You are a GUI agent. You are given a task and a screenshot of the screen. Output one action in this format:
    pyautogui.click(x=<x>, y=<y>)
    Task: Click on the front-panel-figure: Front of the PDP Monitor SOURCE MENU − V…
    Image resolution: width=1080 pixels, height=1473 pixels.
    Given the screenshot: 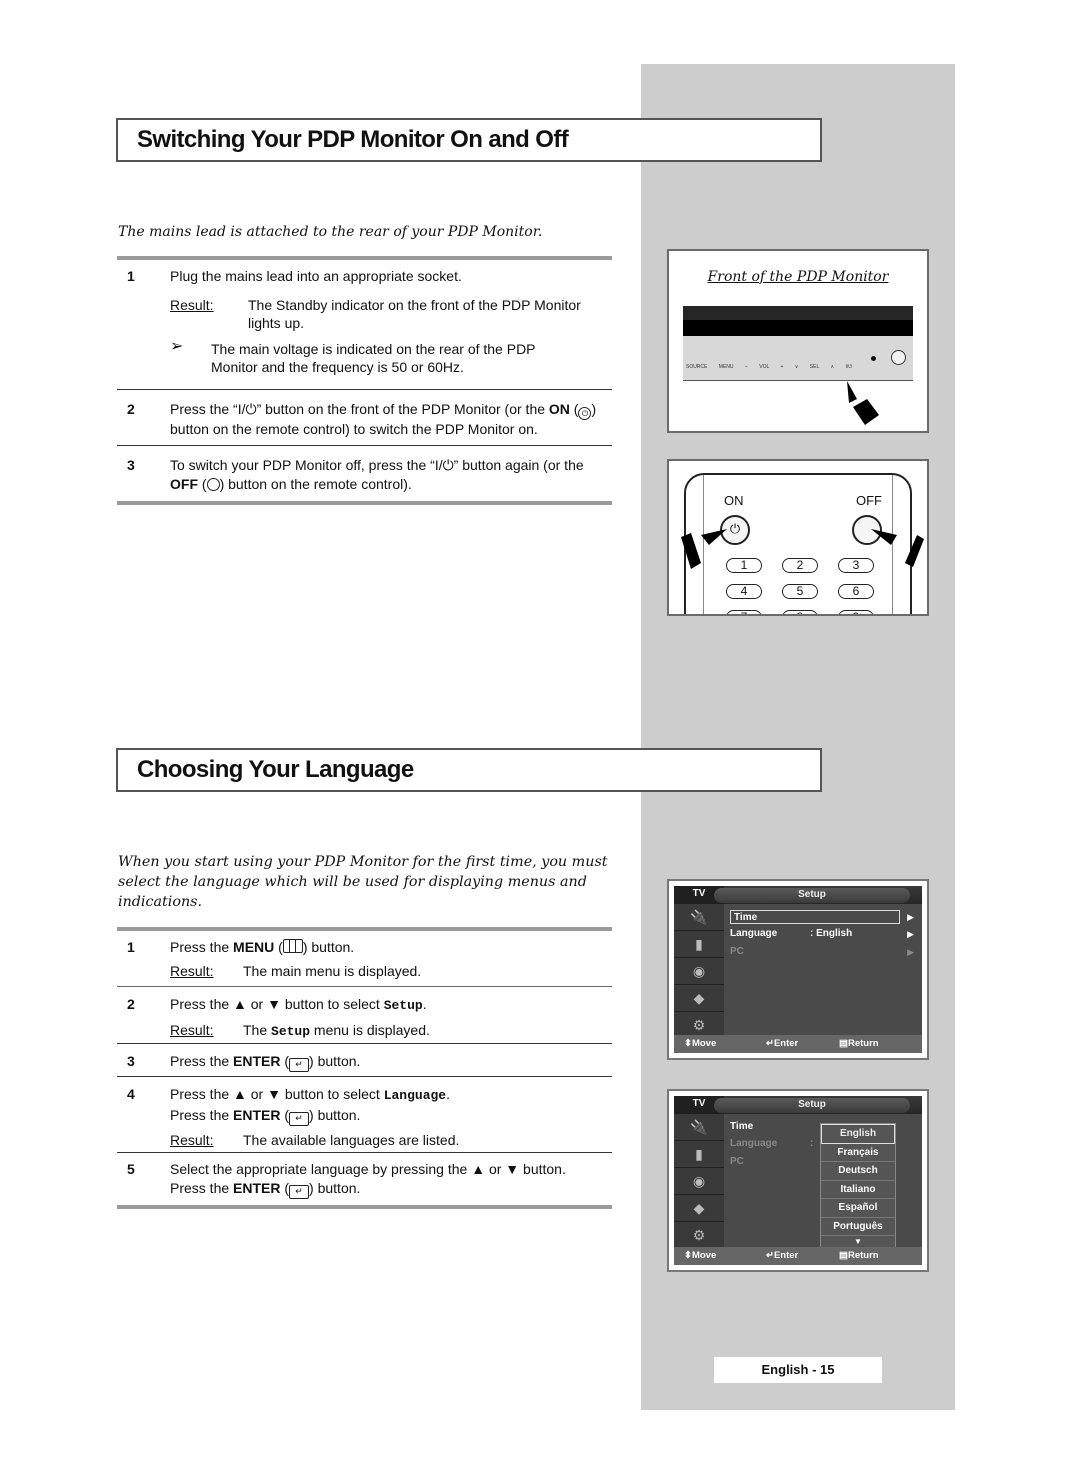 What is the action you would take?
    pyautogui.click(x=798, y=341)
    